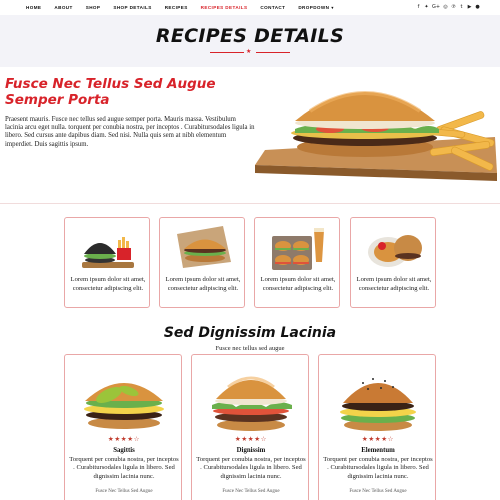  What do you see at coordinates (272, 7) in the screenshot?
I see `nav-contact: CONTACT` at bounding box center [272, 7].